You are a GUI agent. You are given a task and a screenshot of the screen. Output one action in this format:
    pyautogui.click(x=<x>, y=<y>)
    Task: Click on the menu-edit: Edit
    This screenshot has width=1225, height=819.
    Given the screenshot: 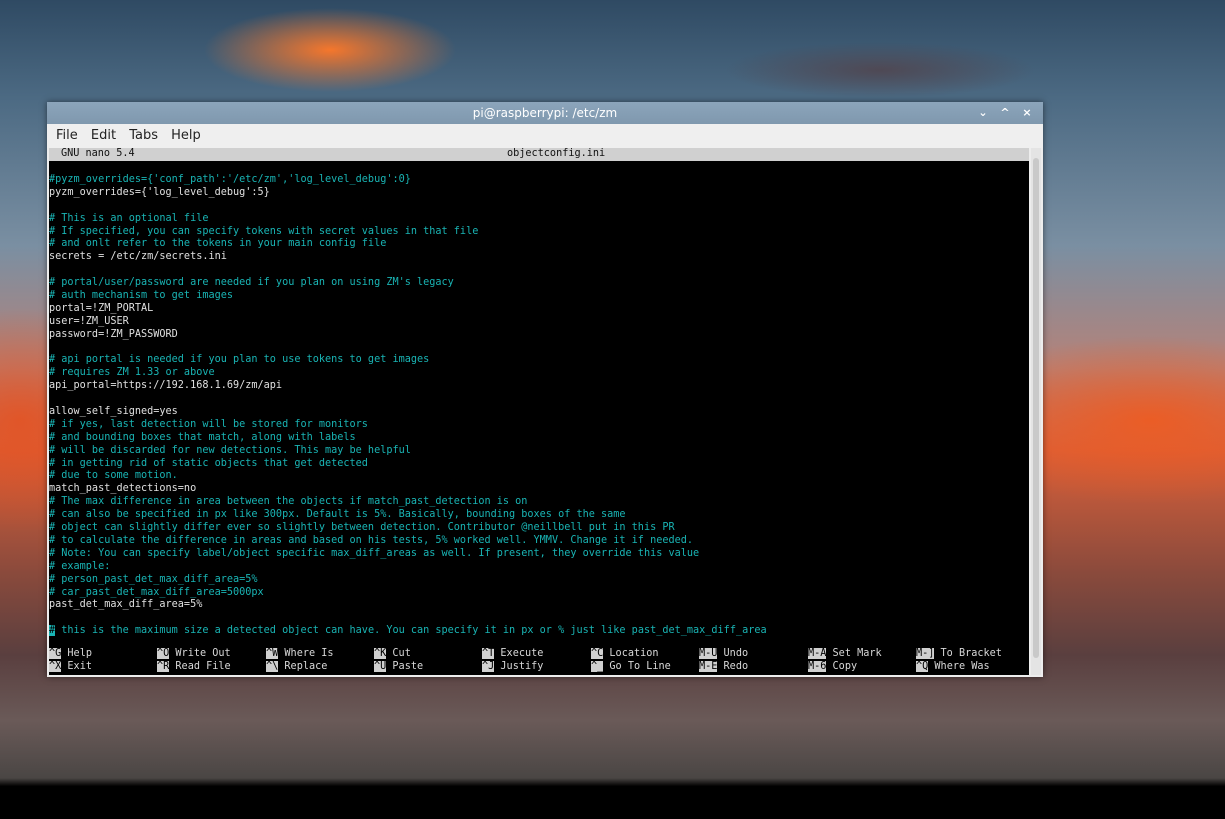 What is the action you would take?
    pyautogui.click(x=103, y=135)
    